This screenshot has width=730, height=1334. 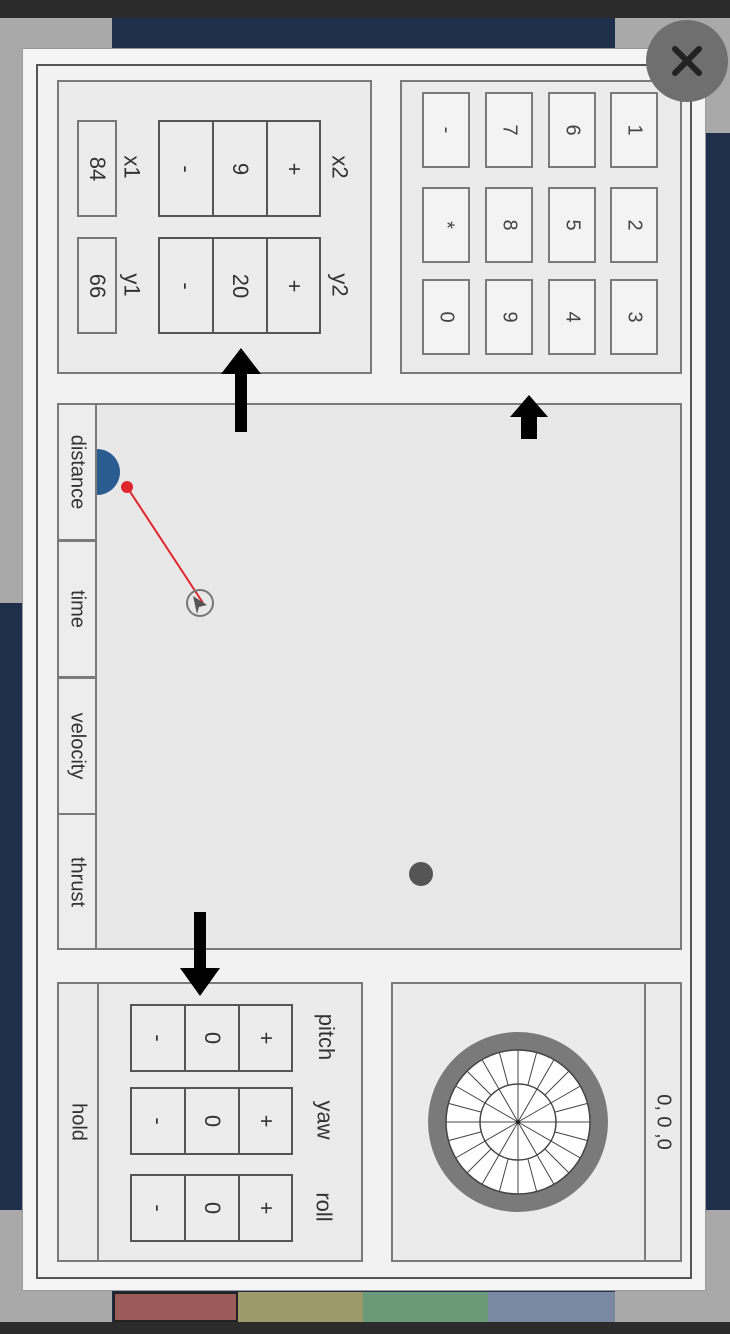 I want to click on tab-velocity: velocity, so click(x=77, y=746).